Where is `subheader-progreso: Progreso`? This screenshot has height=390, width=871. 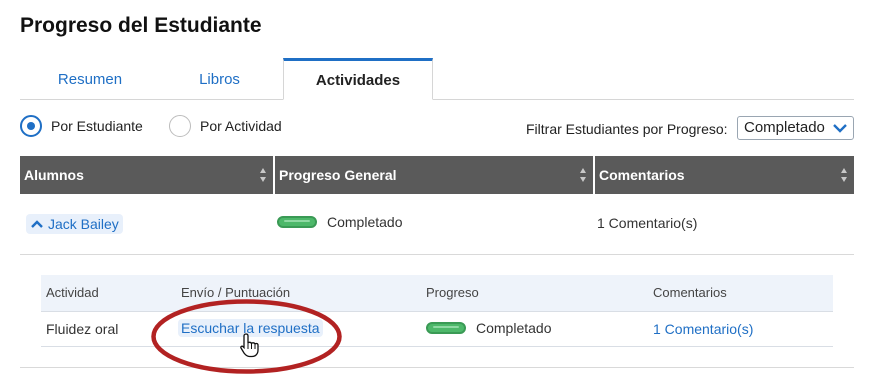
subheader-progreso: Progreso is located at coordinates (452, 292).